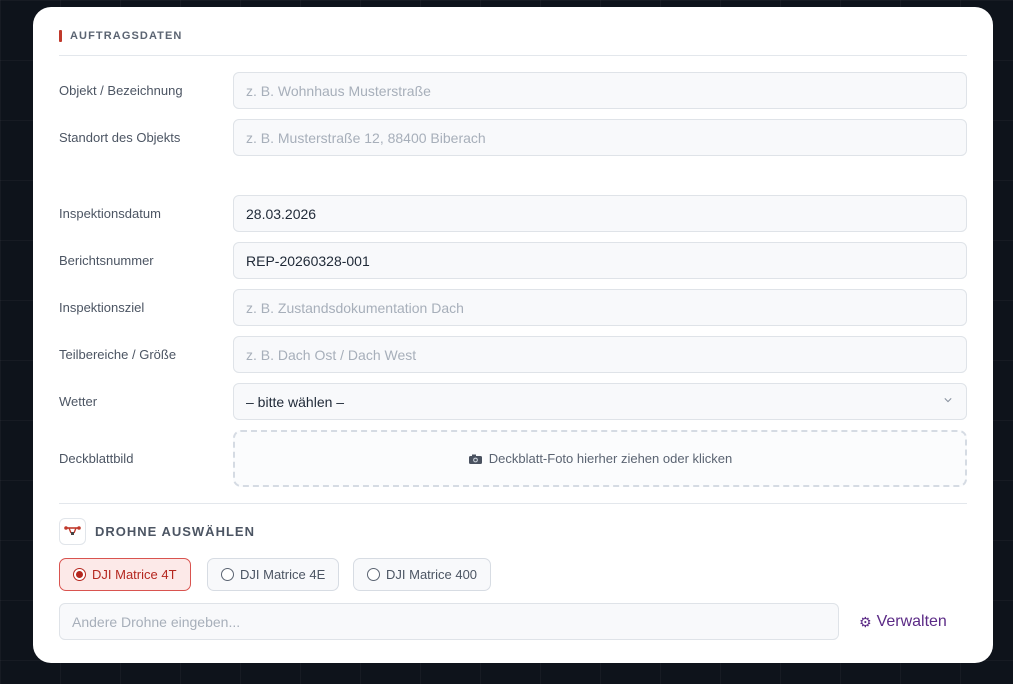 Image resolution: width=1013 pixels, height=684 pixels. I want to click on teilbereiche-label: Teilbereiche / Größe, so click(118, 354).